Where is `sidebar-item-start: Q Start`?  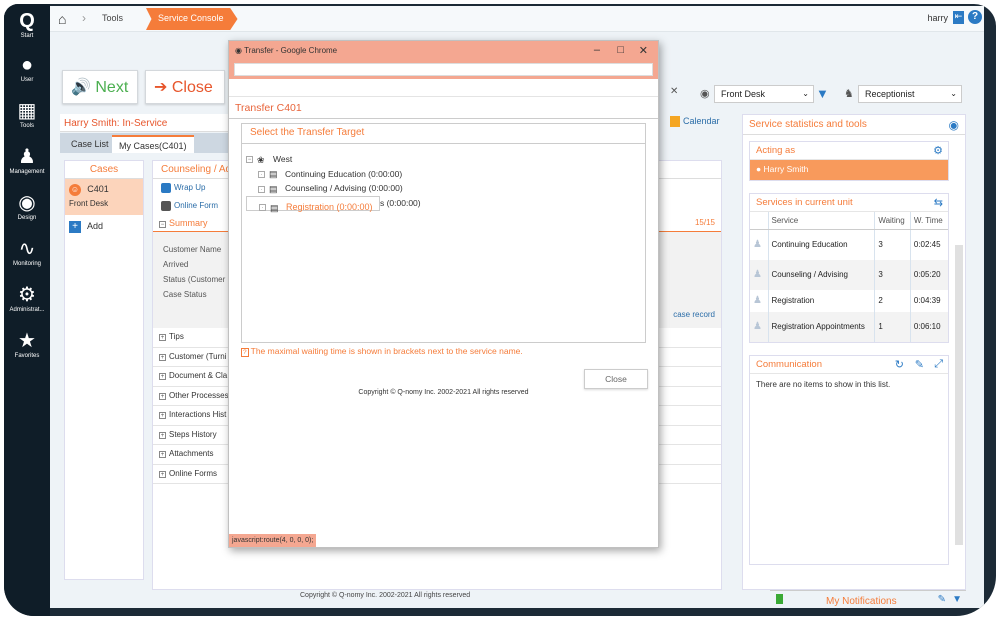 sidebar-item-start: Q Start is located at coordinates (27, 24).